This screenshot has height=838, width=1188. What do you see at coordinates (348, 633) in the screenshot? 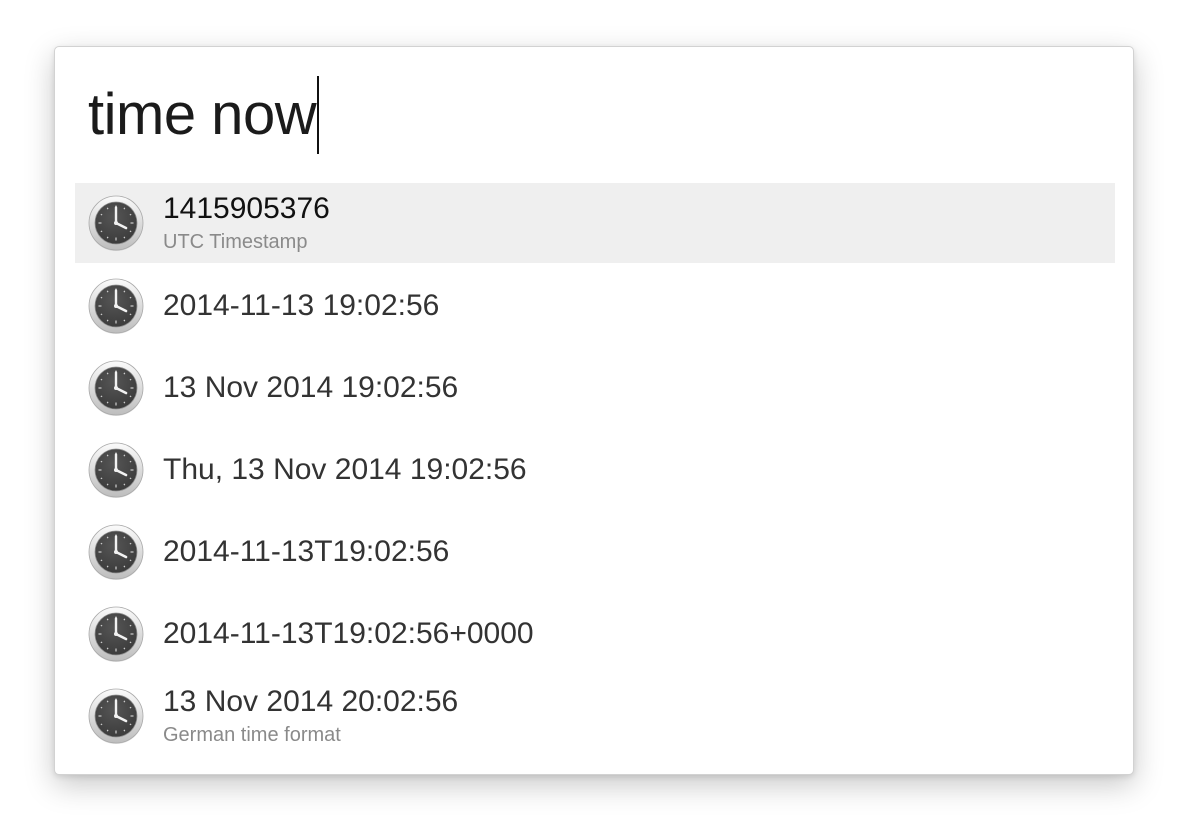
I see `result-title: 2014-11-13T19:02:56+0000` at bounding box center [348, 633].